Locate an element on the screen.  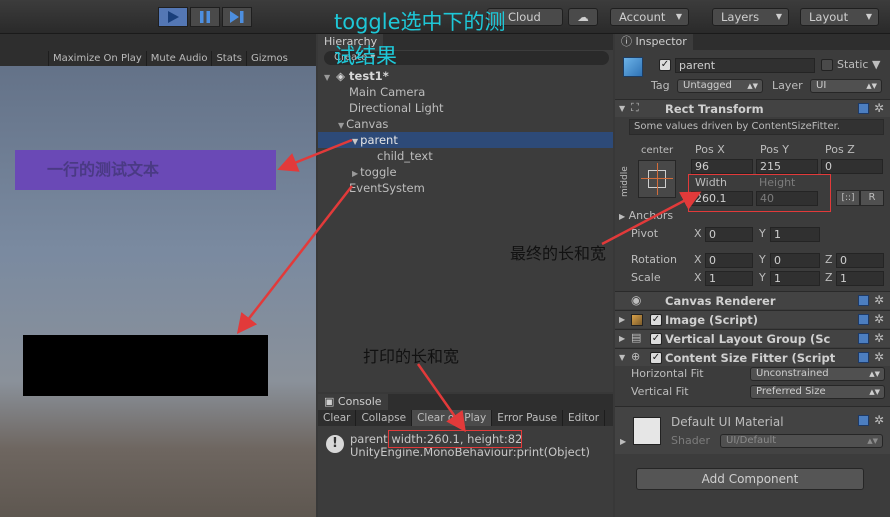
arrow-to-printed is located at coordinates (441, 398).